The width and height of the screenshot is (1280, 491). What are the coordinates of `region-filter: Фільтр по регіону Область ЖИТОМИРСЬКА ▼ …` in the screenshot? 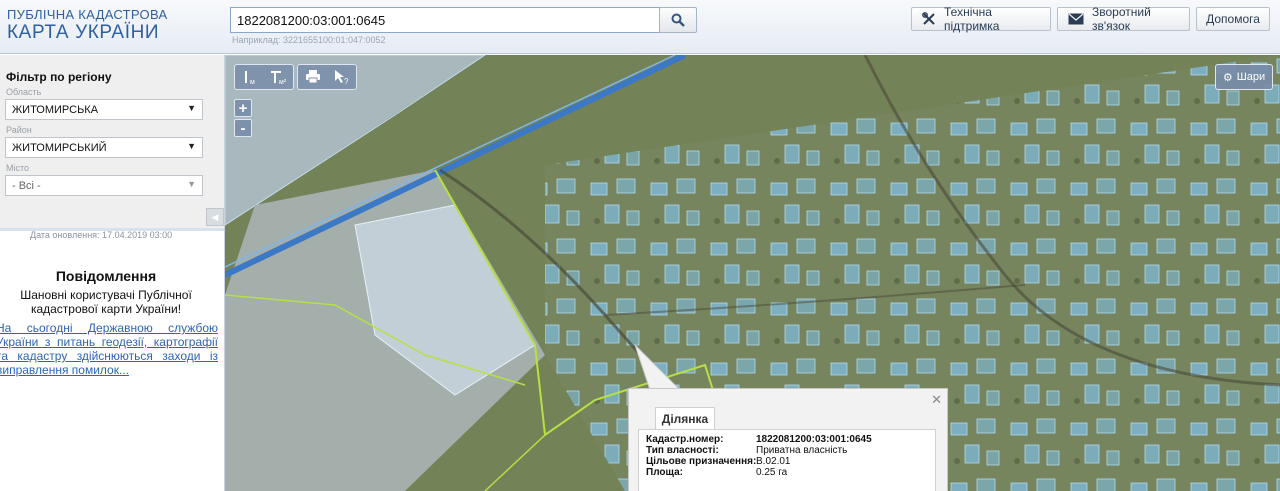 It's located at (112, 141).